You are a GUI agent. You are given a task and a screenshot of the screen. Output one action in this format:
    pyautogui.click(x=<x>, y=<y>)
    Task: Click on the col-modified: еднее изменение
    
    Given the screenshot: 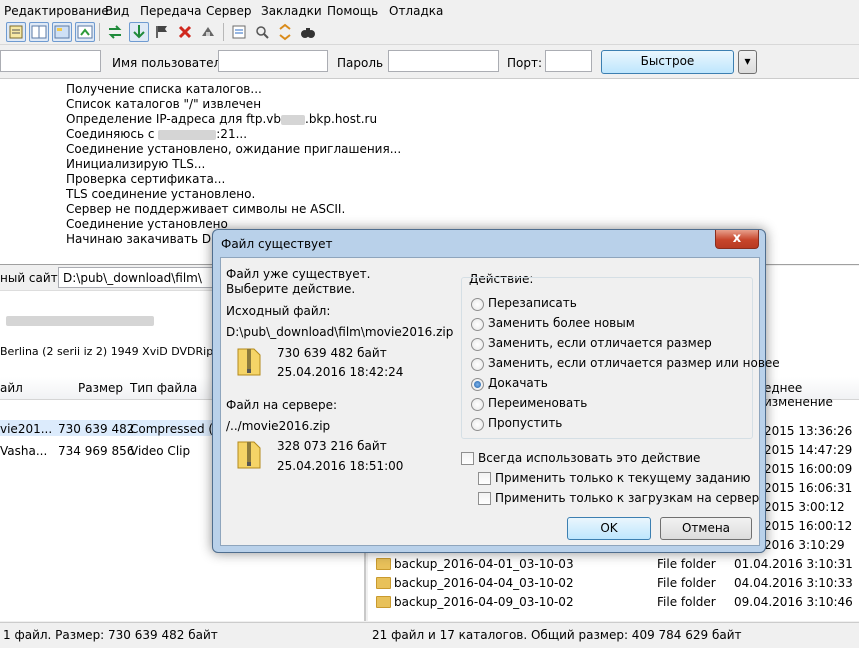 What is the action you would take?
    pyautogui.click(x=811, y=395)
    